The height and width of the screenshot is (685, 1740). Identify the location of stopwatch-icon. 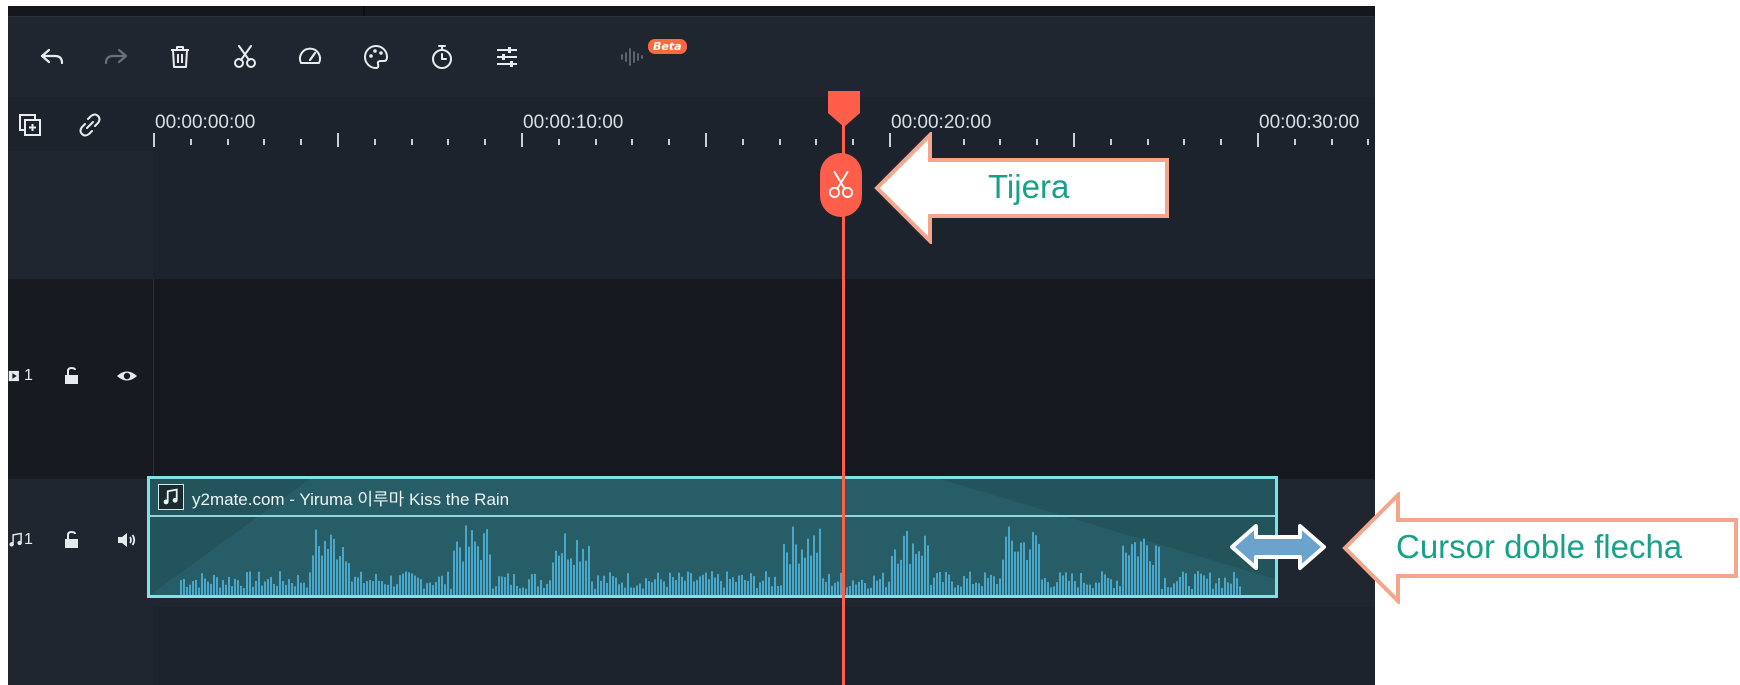
(442, 57).